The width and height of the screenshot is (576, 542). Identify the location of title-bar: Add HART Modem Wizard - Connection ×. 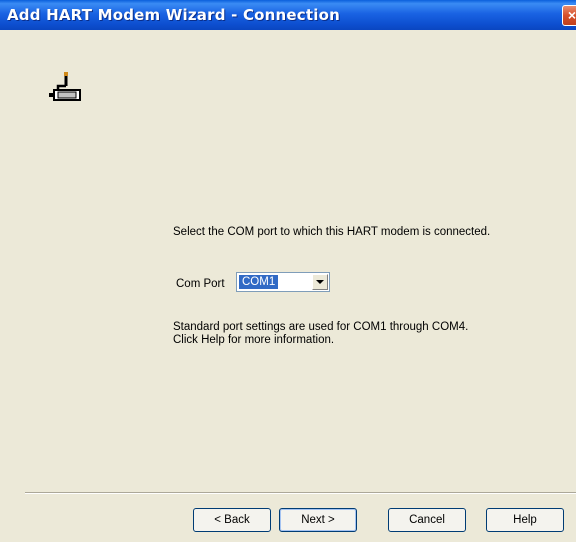
(288, 15).